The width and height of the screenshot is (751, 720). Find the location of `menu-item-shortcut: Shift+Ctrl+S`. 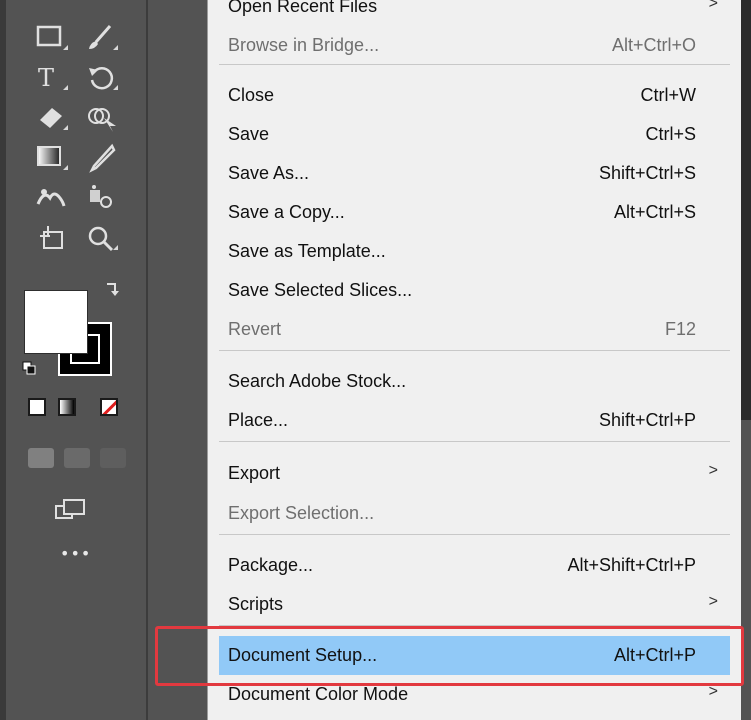

menu-item-shortcut: Shift+Ctrl+S is located at coordinates (647, 173).